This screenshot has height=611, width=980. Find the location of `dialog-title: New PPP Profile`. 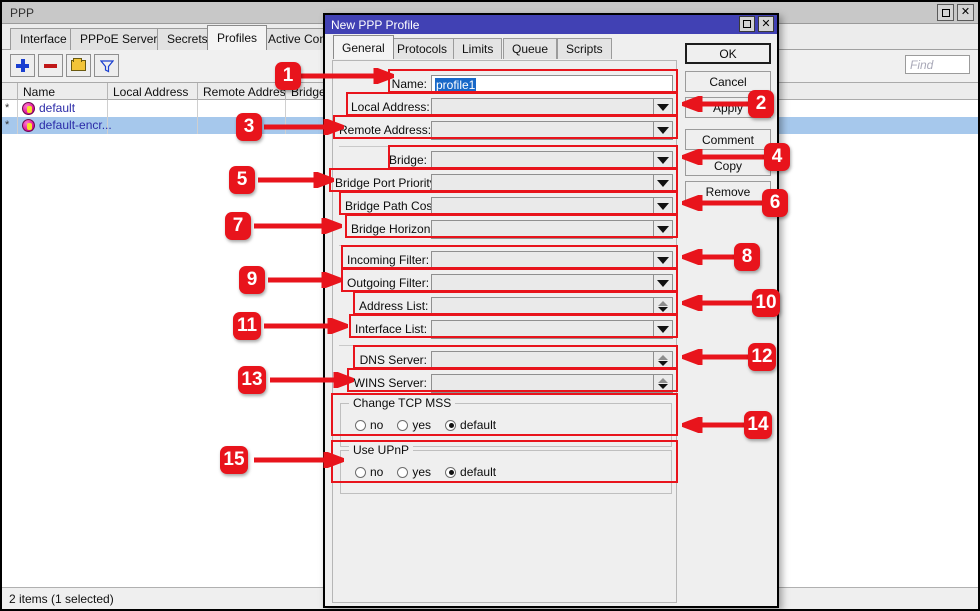

dialog-title: New PPP Profile is located at coordinates (375, 25).